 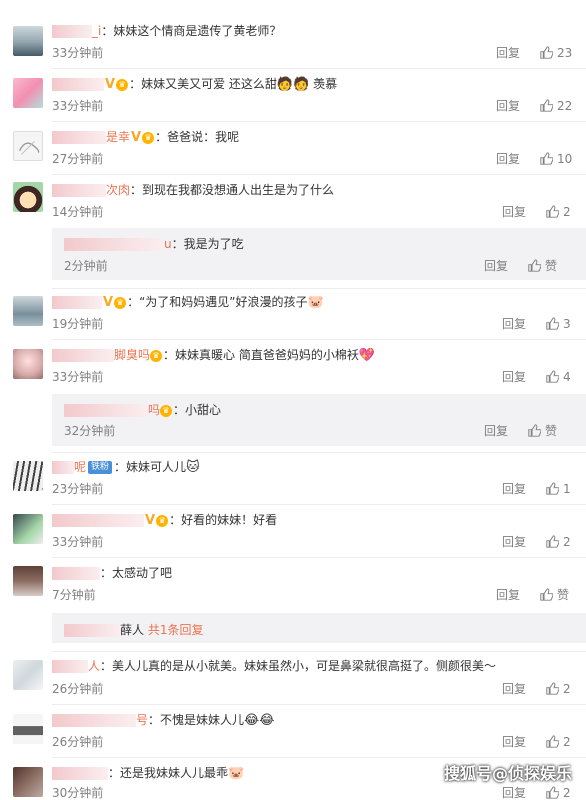 What do you see at coordinates (132, 630) in the screenshot?
I see `username-tail: 薛人` at bounding box center [132, 630].